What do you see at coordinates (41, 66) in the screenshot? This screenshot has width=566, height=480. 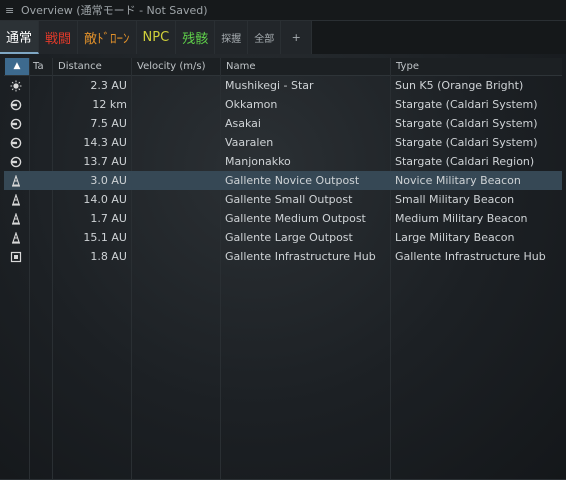 I see `column-header-tag: Ta` at bounding box center [41, 66].